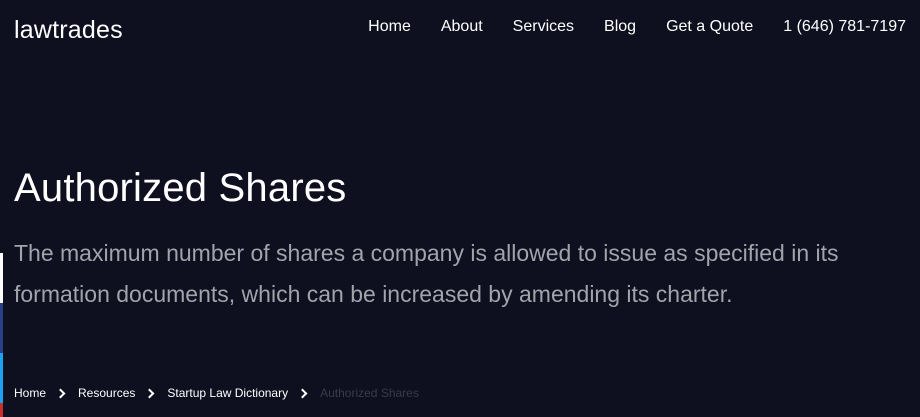 Image resolution: width=920 pixels, height=417 pixels. I want to click on breadcrumb-resources: Resources, so click(106, 393).